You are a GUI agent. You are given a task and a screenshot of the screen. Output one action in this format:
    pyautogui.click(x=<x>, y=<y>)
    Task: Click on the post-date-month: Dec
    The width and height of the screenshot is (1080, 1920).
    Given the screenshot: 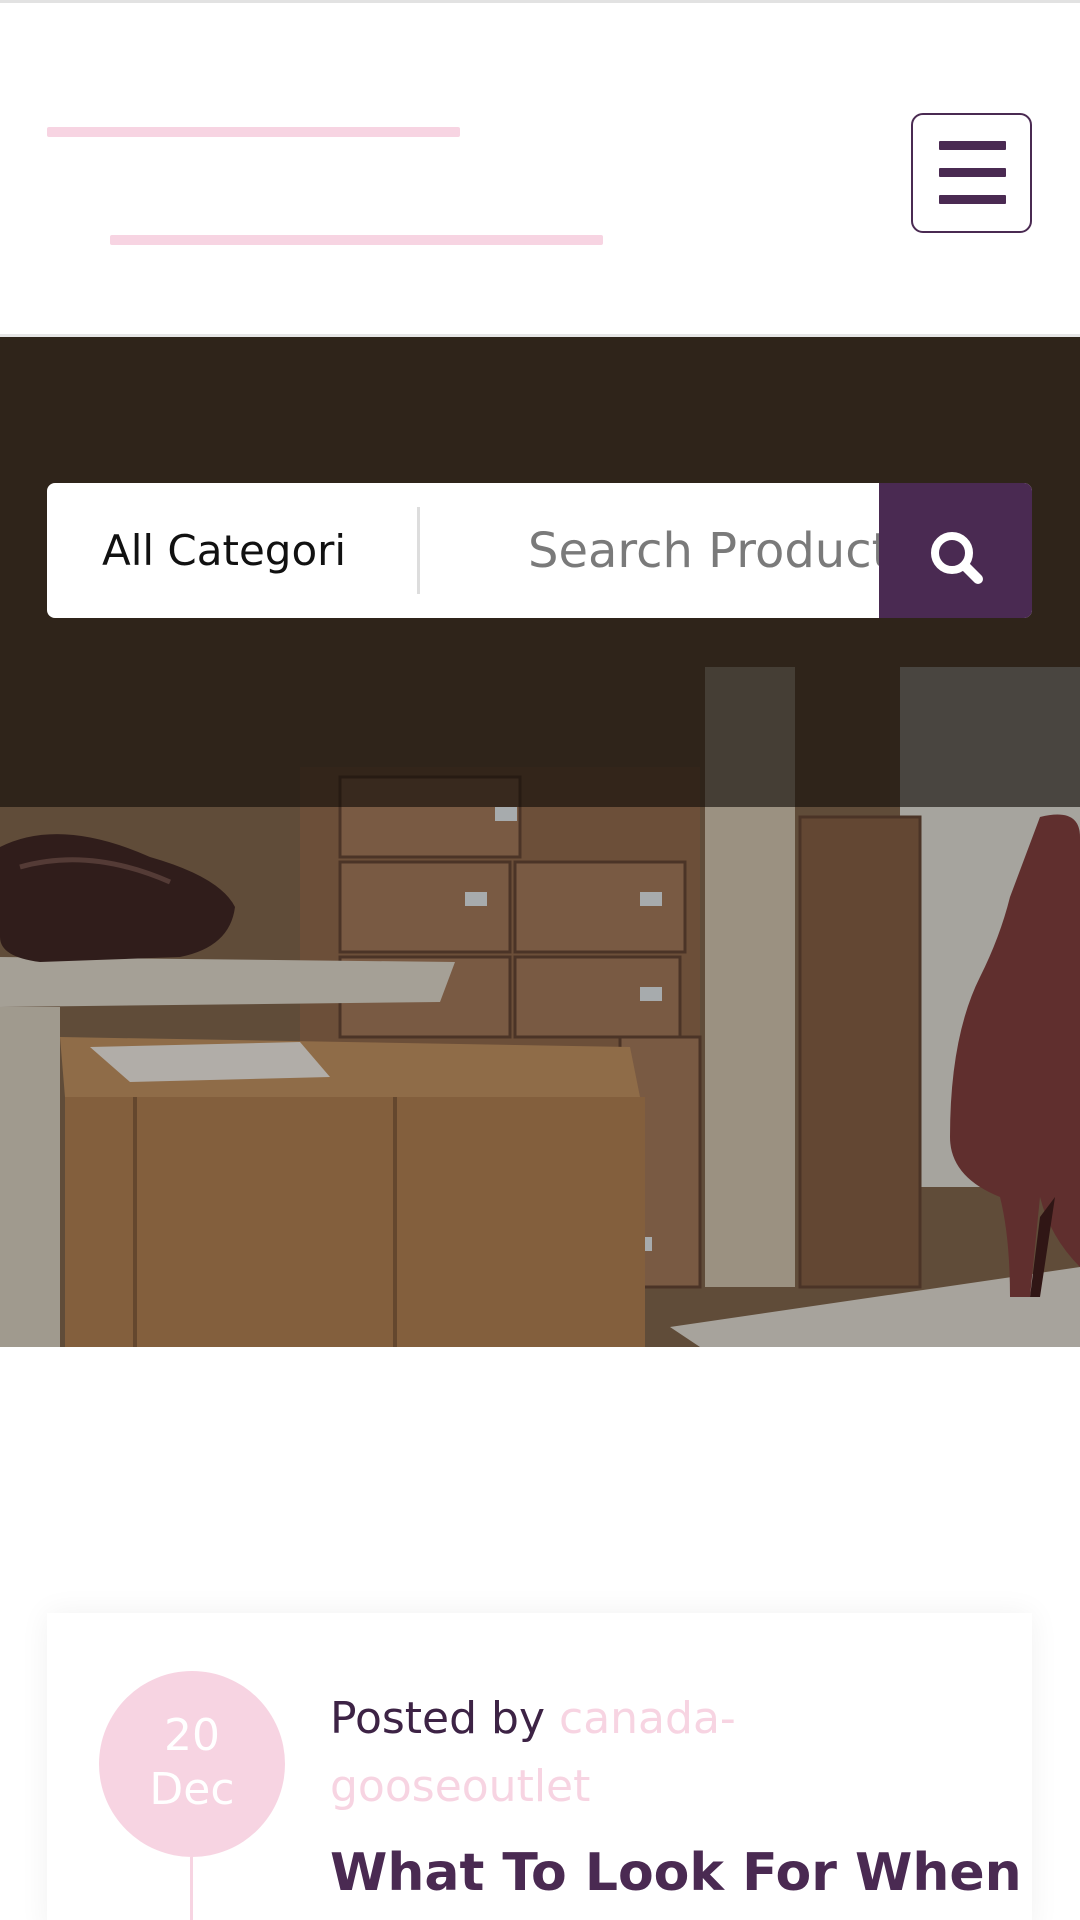 What is the action you would take?
    pyautogui.click(x=192, y=1789)
    